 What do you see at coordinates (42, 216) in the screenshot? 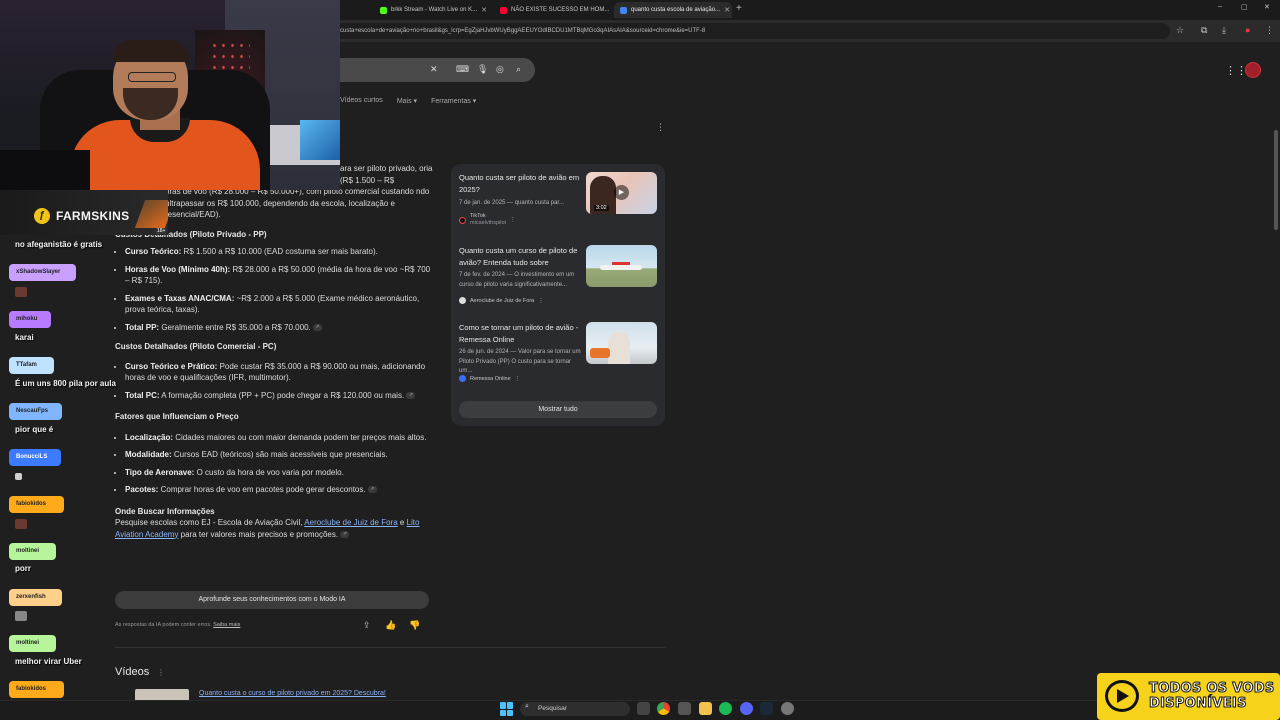
I see `farmskins-logo-icon: ƒ` at bounding box center [42, 216].